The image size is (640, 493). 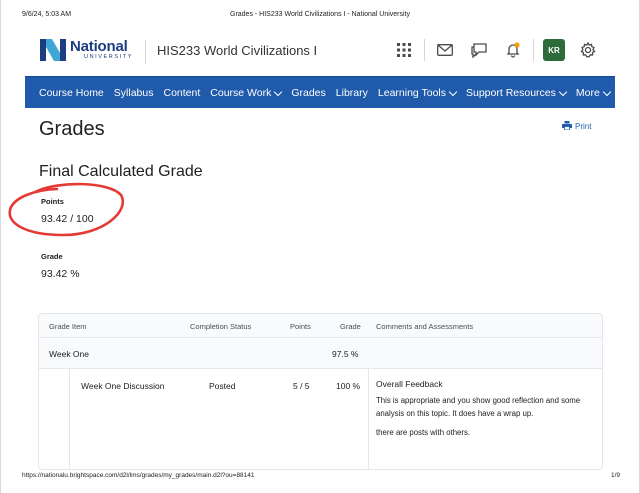 I want to click on nav-item-content: Content, so click(x=181, y=93).